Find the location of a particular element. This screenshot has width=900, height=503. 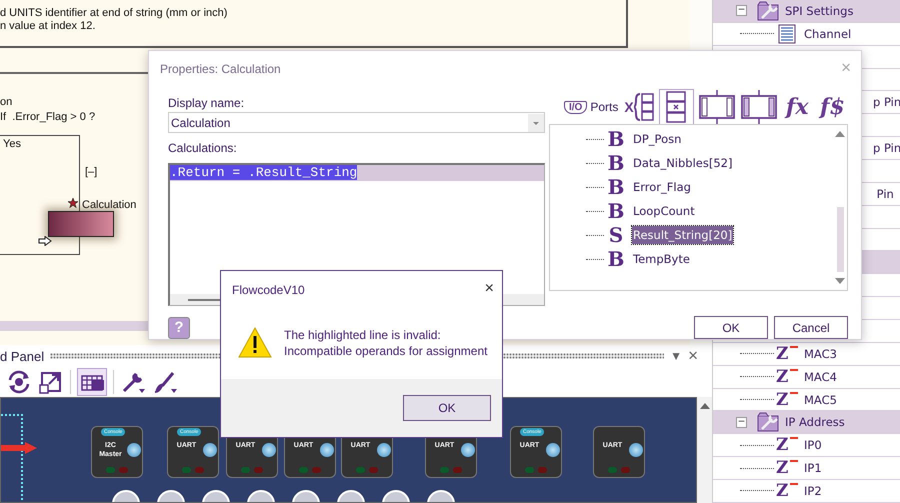

branch-label: Yes is located at coordinates (12, 144).